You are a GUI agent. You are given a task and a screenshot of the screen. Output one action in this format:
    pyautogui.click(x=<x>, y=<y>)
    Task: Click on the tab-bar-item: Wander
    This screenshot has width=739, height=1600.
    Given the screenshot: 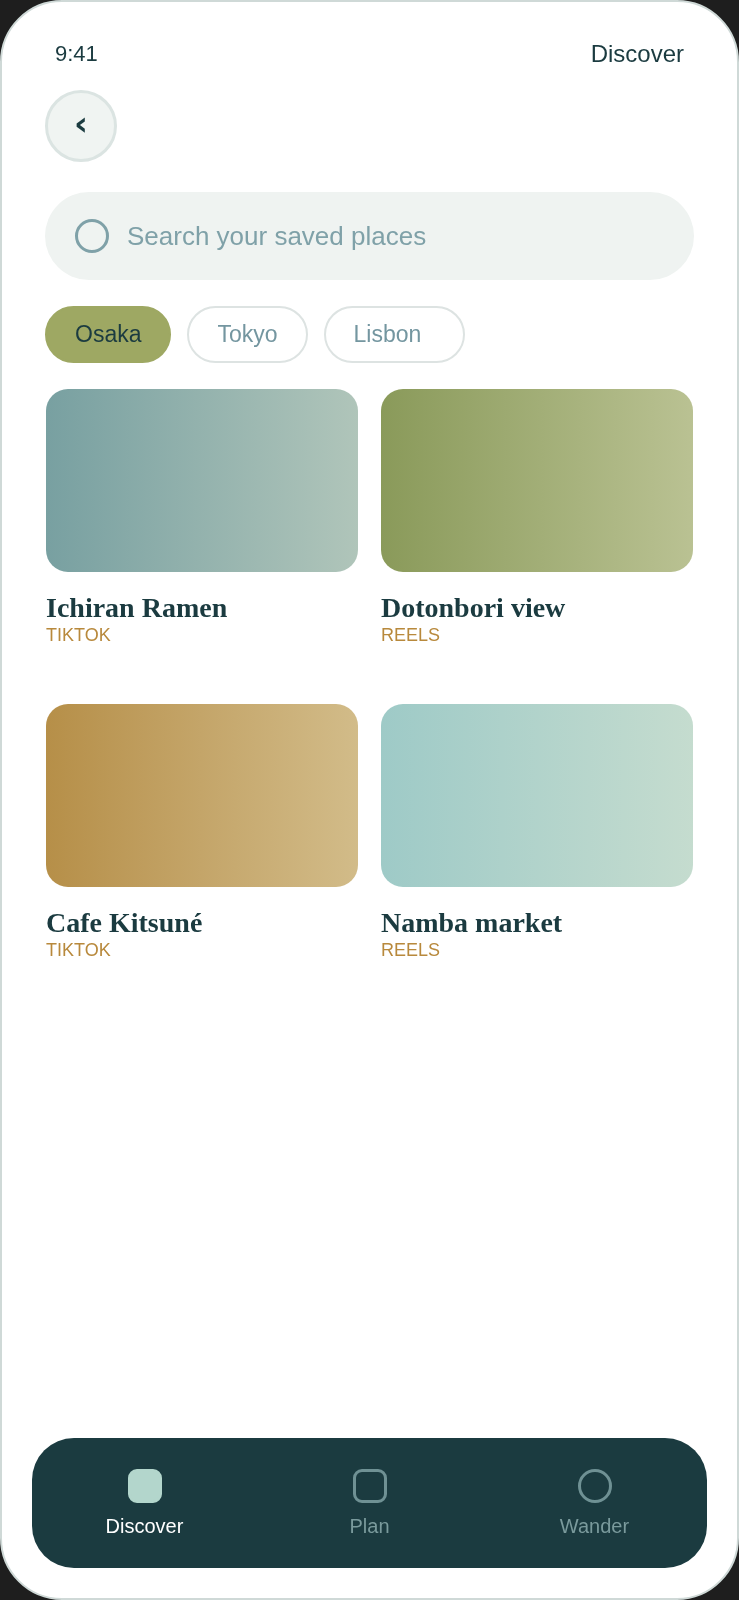 What is the action you would take?
    pyautogui.click(x=594, y=1503)
    